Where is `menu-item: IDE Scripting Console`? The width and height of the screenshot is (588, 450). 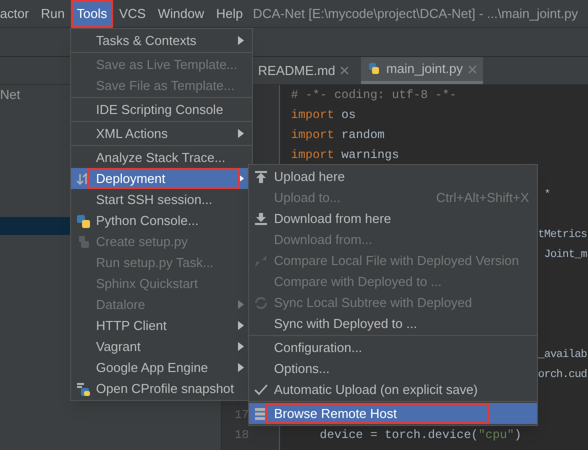 menu-item: IDE Scripting Console is located at coordinates (161, 109).